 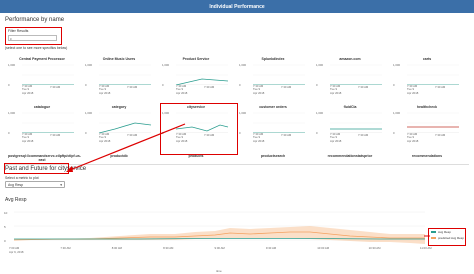 What do you see at coordinates (69, 169) in the screenshot?
I see `arrow-head` at bounding box center [69, 169].